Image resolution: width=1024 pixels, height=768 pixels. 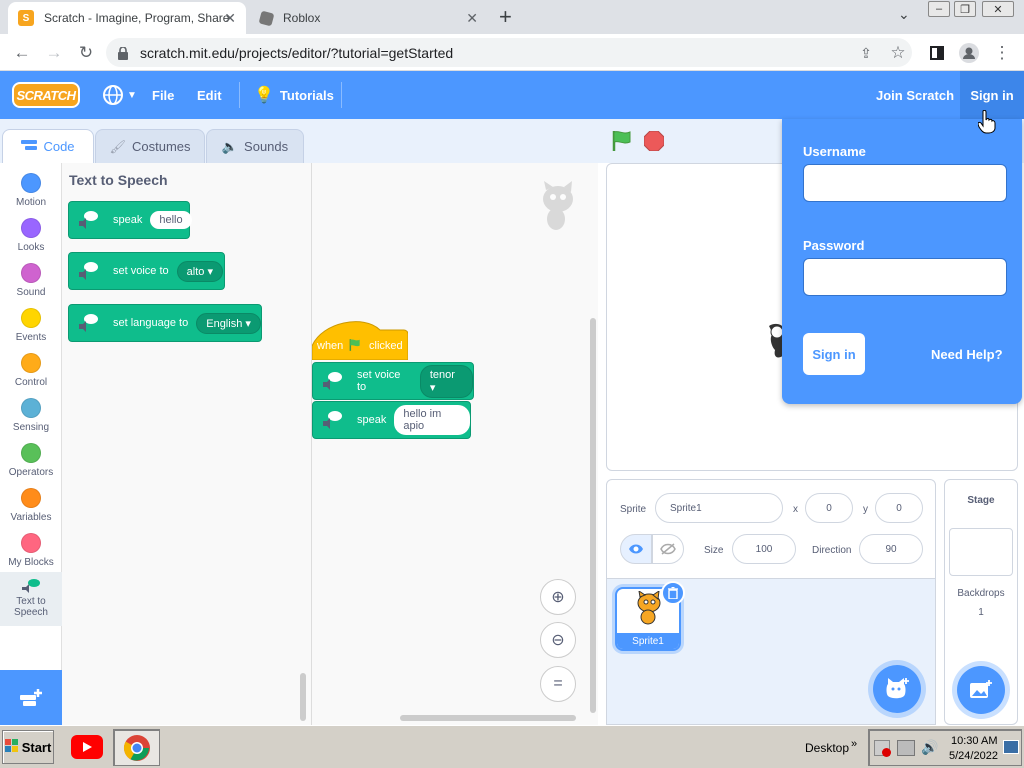 What do you see at coordinates (904, 14) in the screenshot?
I see `tab-search-icon: ⌄` at bounding box center [904, 14].